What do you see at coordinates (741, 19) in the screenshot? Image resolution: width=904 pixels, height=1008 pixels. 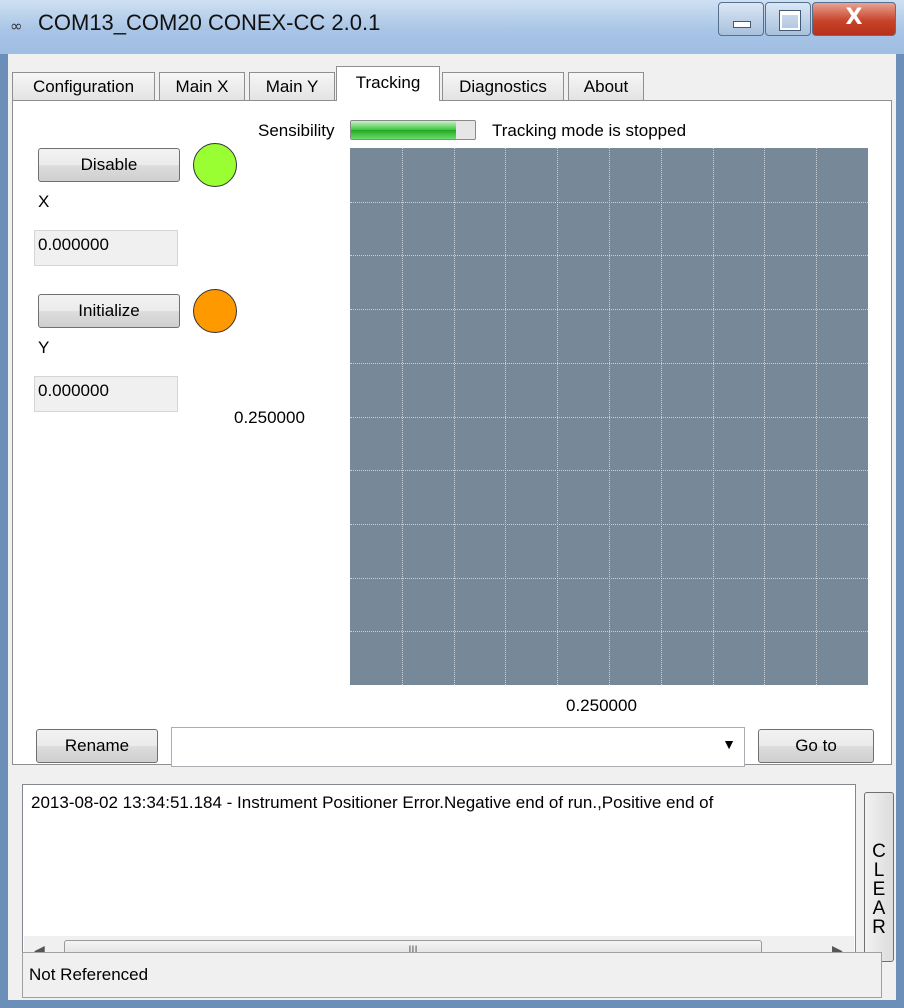 I see `minimize-button` at bounding box center [741, 19].